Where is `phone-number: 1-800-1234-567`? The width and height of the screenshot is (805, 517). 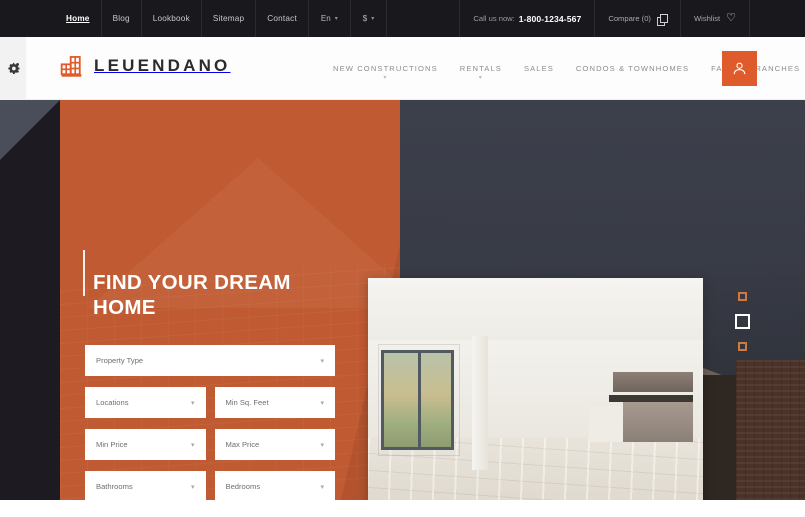 phone-number: 1-800-1234-567 is located at coordinates (550, 19).